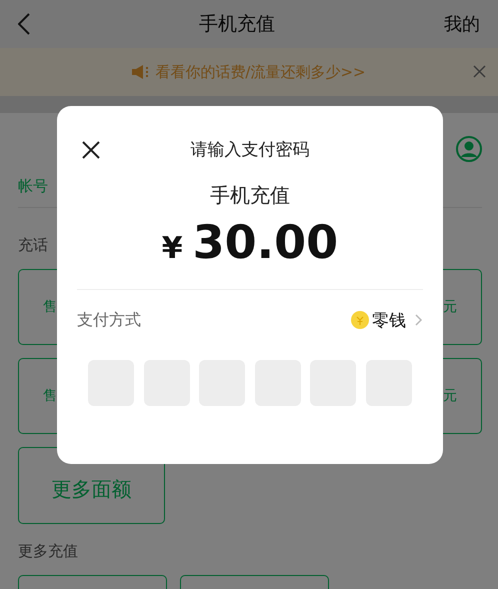  Describe the element at coordinates (260, 72) in the screenshot. I see `banner-text: 看看你的话费/流量还剩多少>>` at that location.